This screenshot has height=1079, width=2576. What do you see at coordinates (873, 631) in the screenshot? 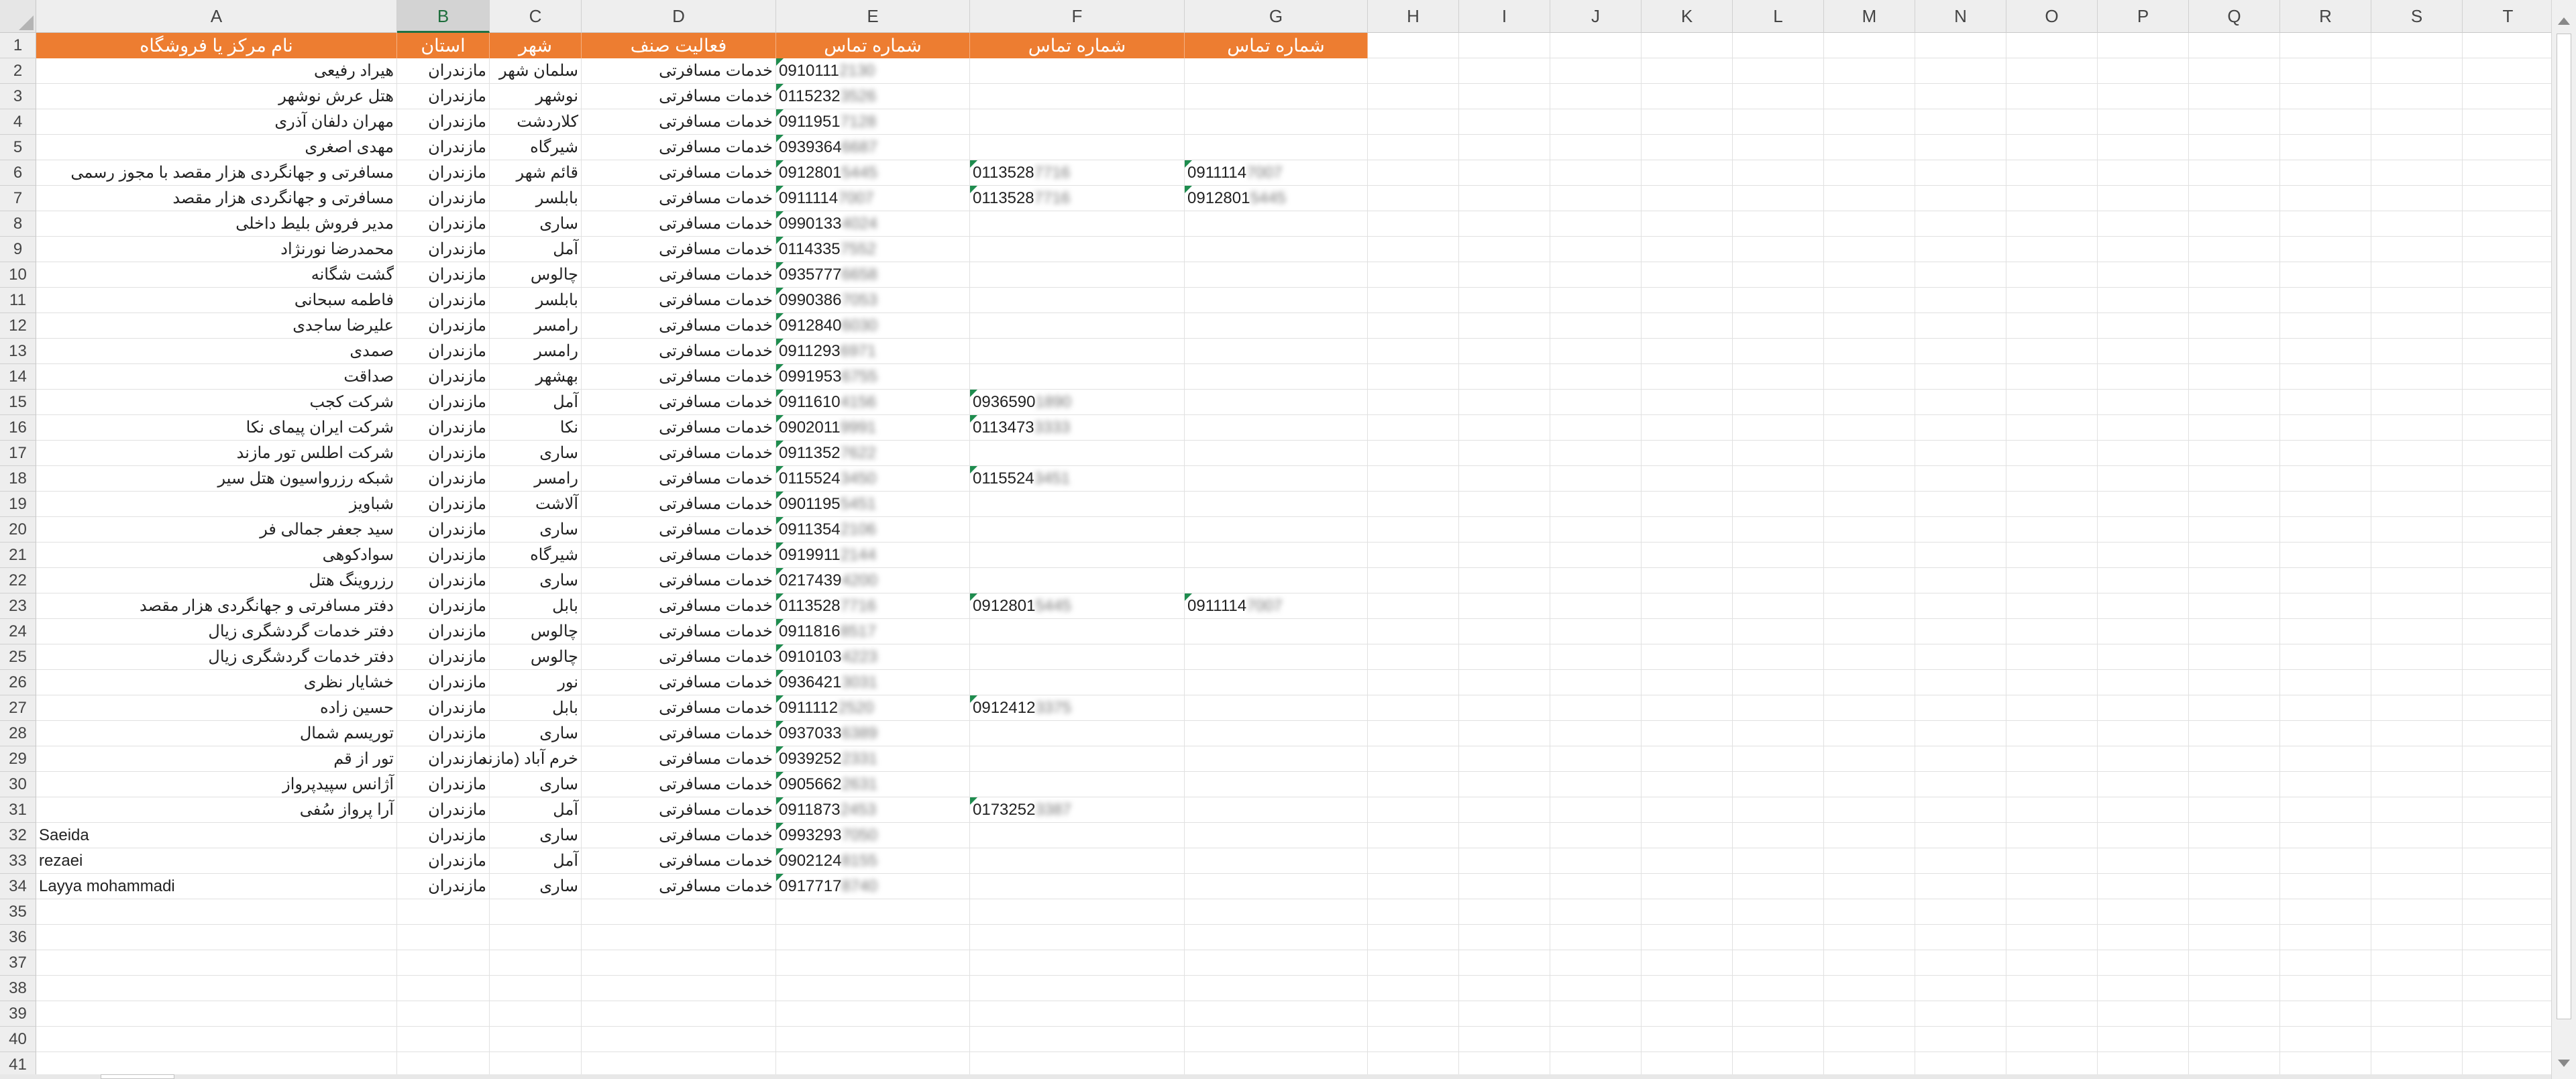
I see `cell-phone-1: 09118168517` at bounding box center [873, 631].